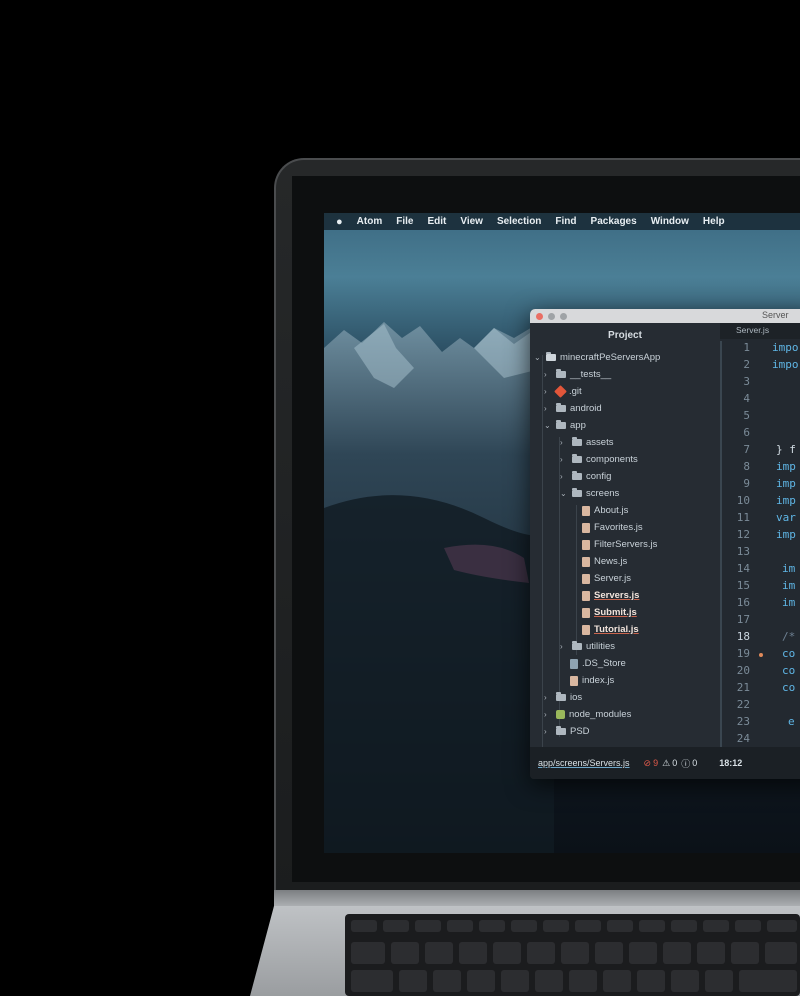 The height and width of the screenshot is (996, 800). I want to click on status-cursor-position: 18:12, so click(730, 763).